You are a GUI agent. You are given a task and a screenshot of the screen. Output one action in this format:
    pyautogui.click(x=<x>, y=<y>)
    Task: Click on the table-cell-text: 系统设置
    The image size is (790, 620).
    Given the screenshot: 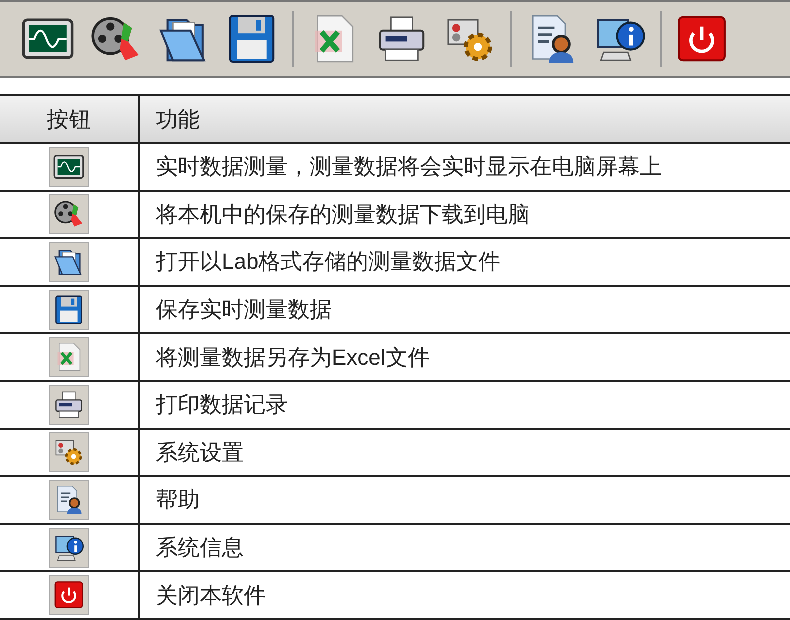 What is the action you would take?
    pyautogui.click(x=200, y=452)
    